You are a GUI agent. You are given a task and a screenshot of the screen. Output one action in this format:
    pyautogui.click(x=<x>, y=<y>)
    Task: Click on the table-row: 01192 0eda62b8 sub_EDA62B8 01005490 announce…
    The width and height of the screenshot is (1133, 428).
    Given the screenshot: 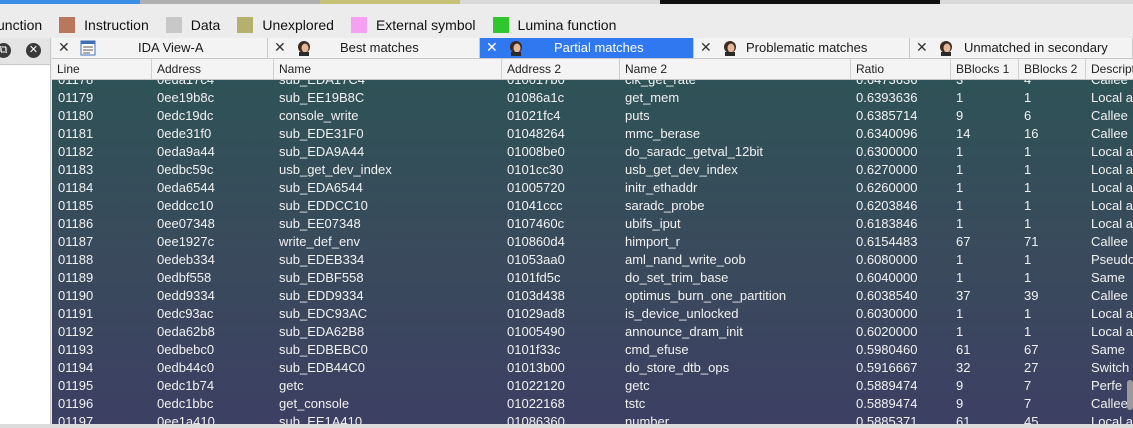 What is the action you would take?
    pyautogui.click(x=592, y=332)
    